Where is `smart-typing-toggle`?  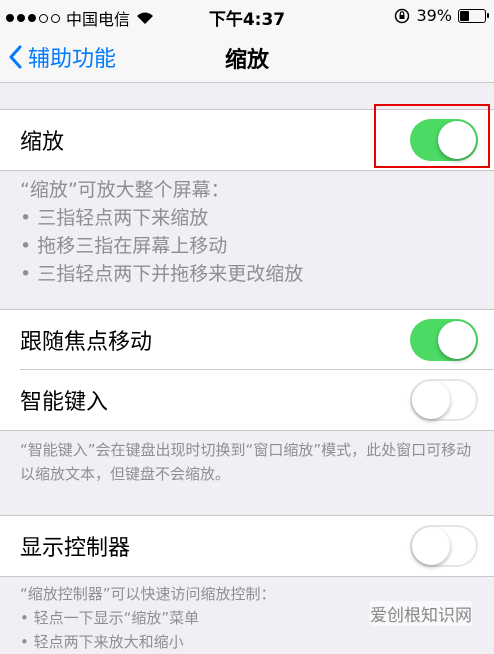 smart-typing-toggle is located at coordinates (444, 400).